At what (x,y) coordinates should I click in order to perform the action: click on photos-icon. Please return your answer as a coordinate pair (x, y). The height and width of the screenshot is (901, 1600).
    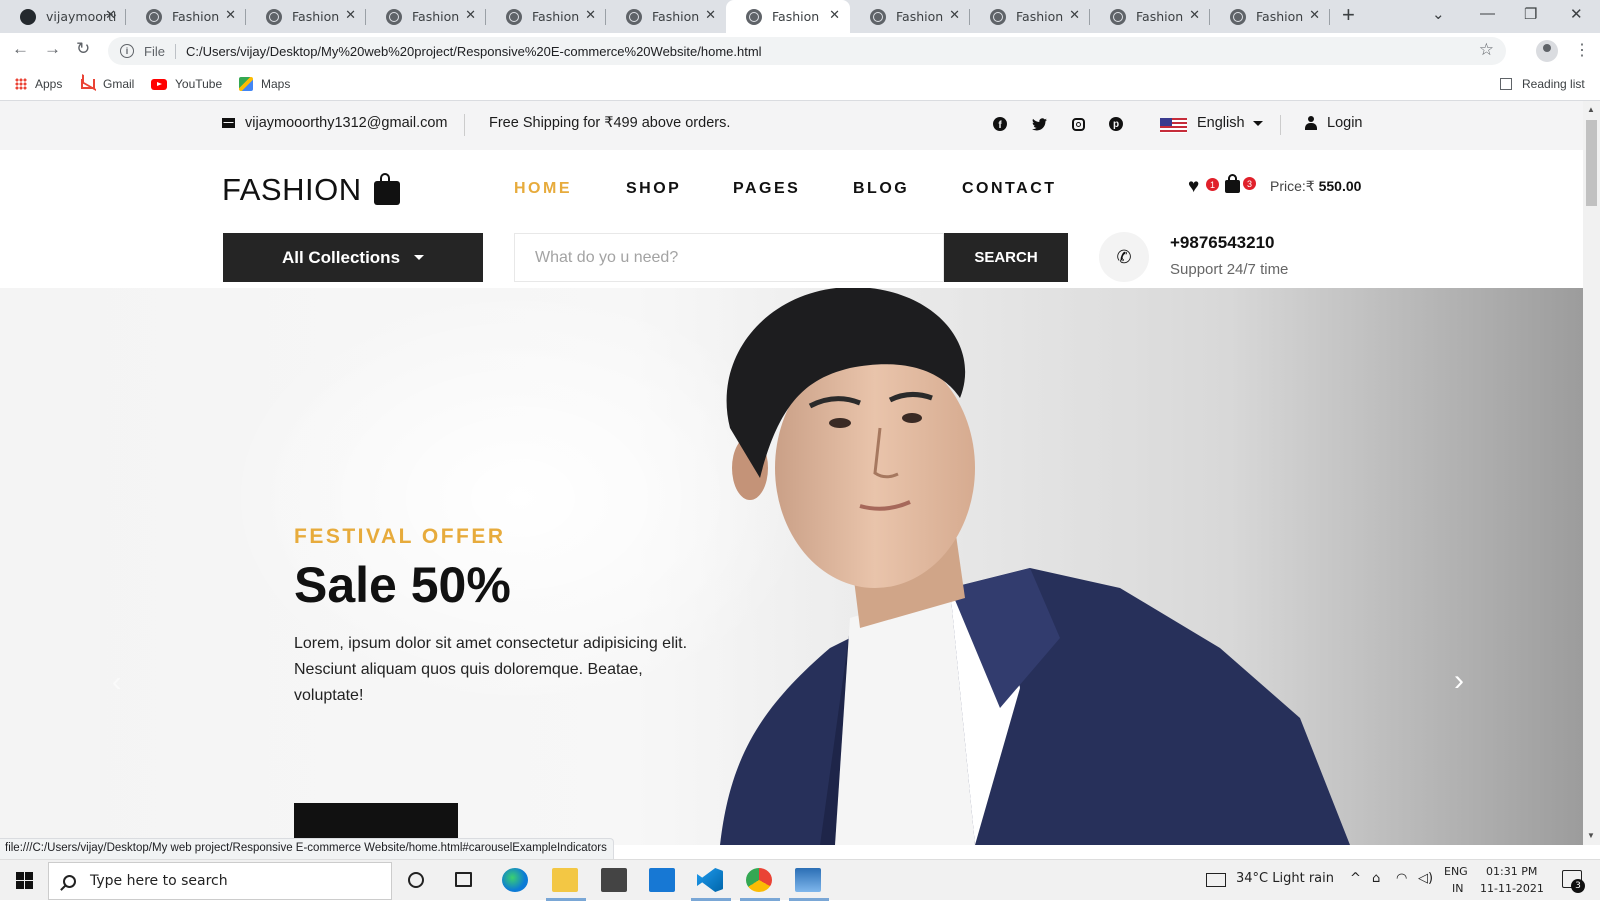
    Looking at the image, I should click on (808, 880).